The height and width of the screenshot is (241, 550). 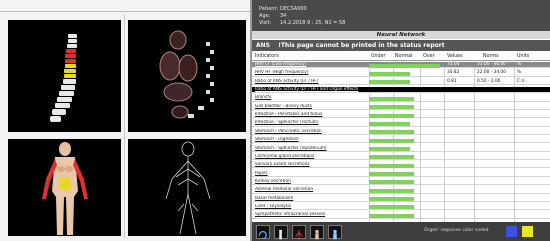 I want to click on indicator-norm: 33.00 - 46.00, so click(x=491, y=64).